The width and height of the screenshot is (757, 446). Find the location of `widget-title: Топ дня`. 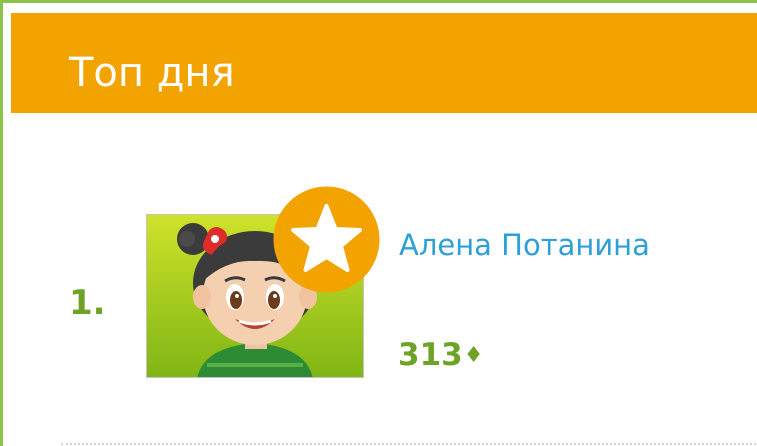

widget-title: Топ дня is located at coordinates (152, 73).